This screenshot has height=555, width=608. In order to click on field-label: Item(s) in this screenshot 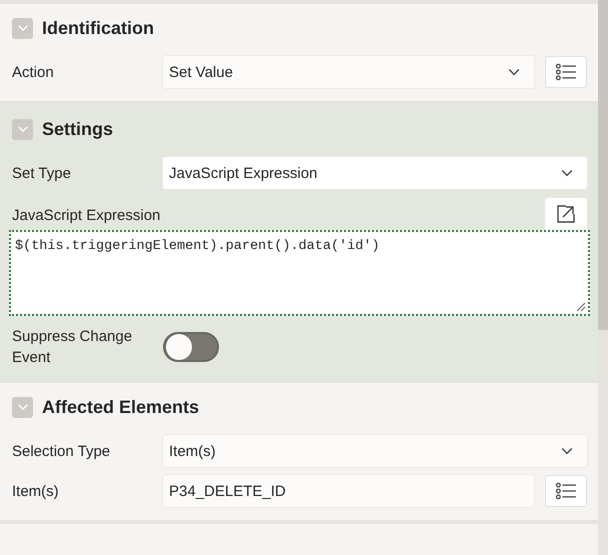, I will do `click(36, 491)`.